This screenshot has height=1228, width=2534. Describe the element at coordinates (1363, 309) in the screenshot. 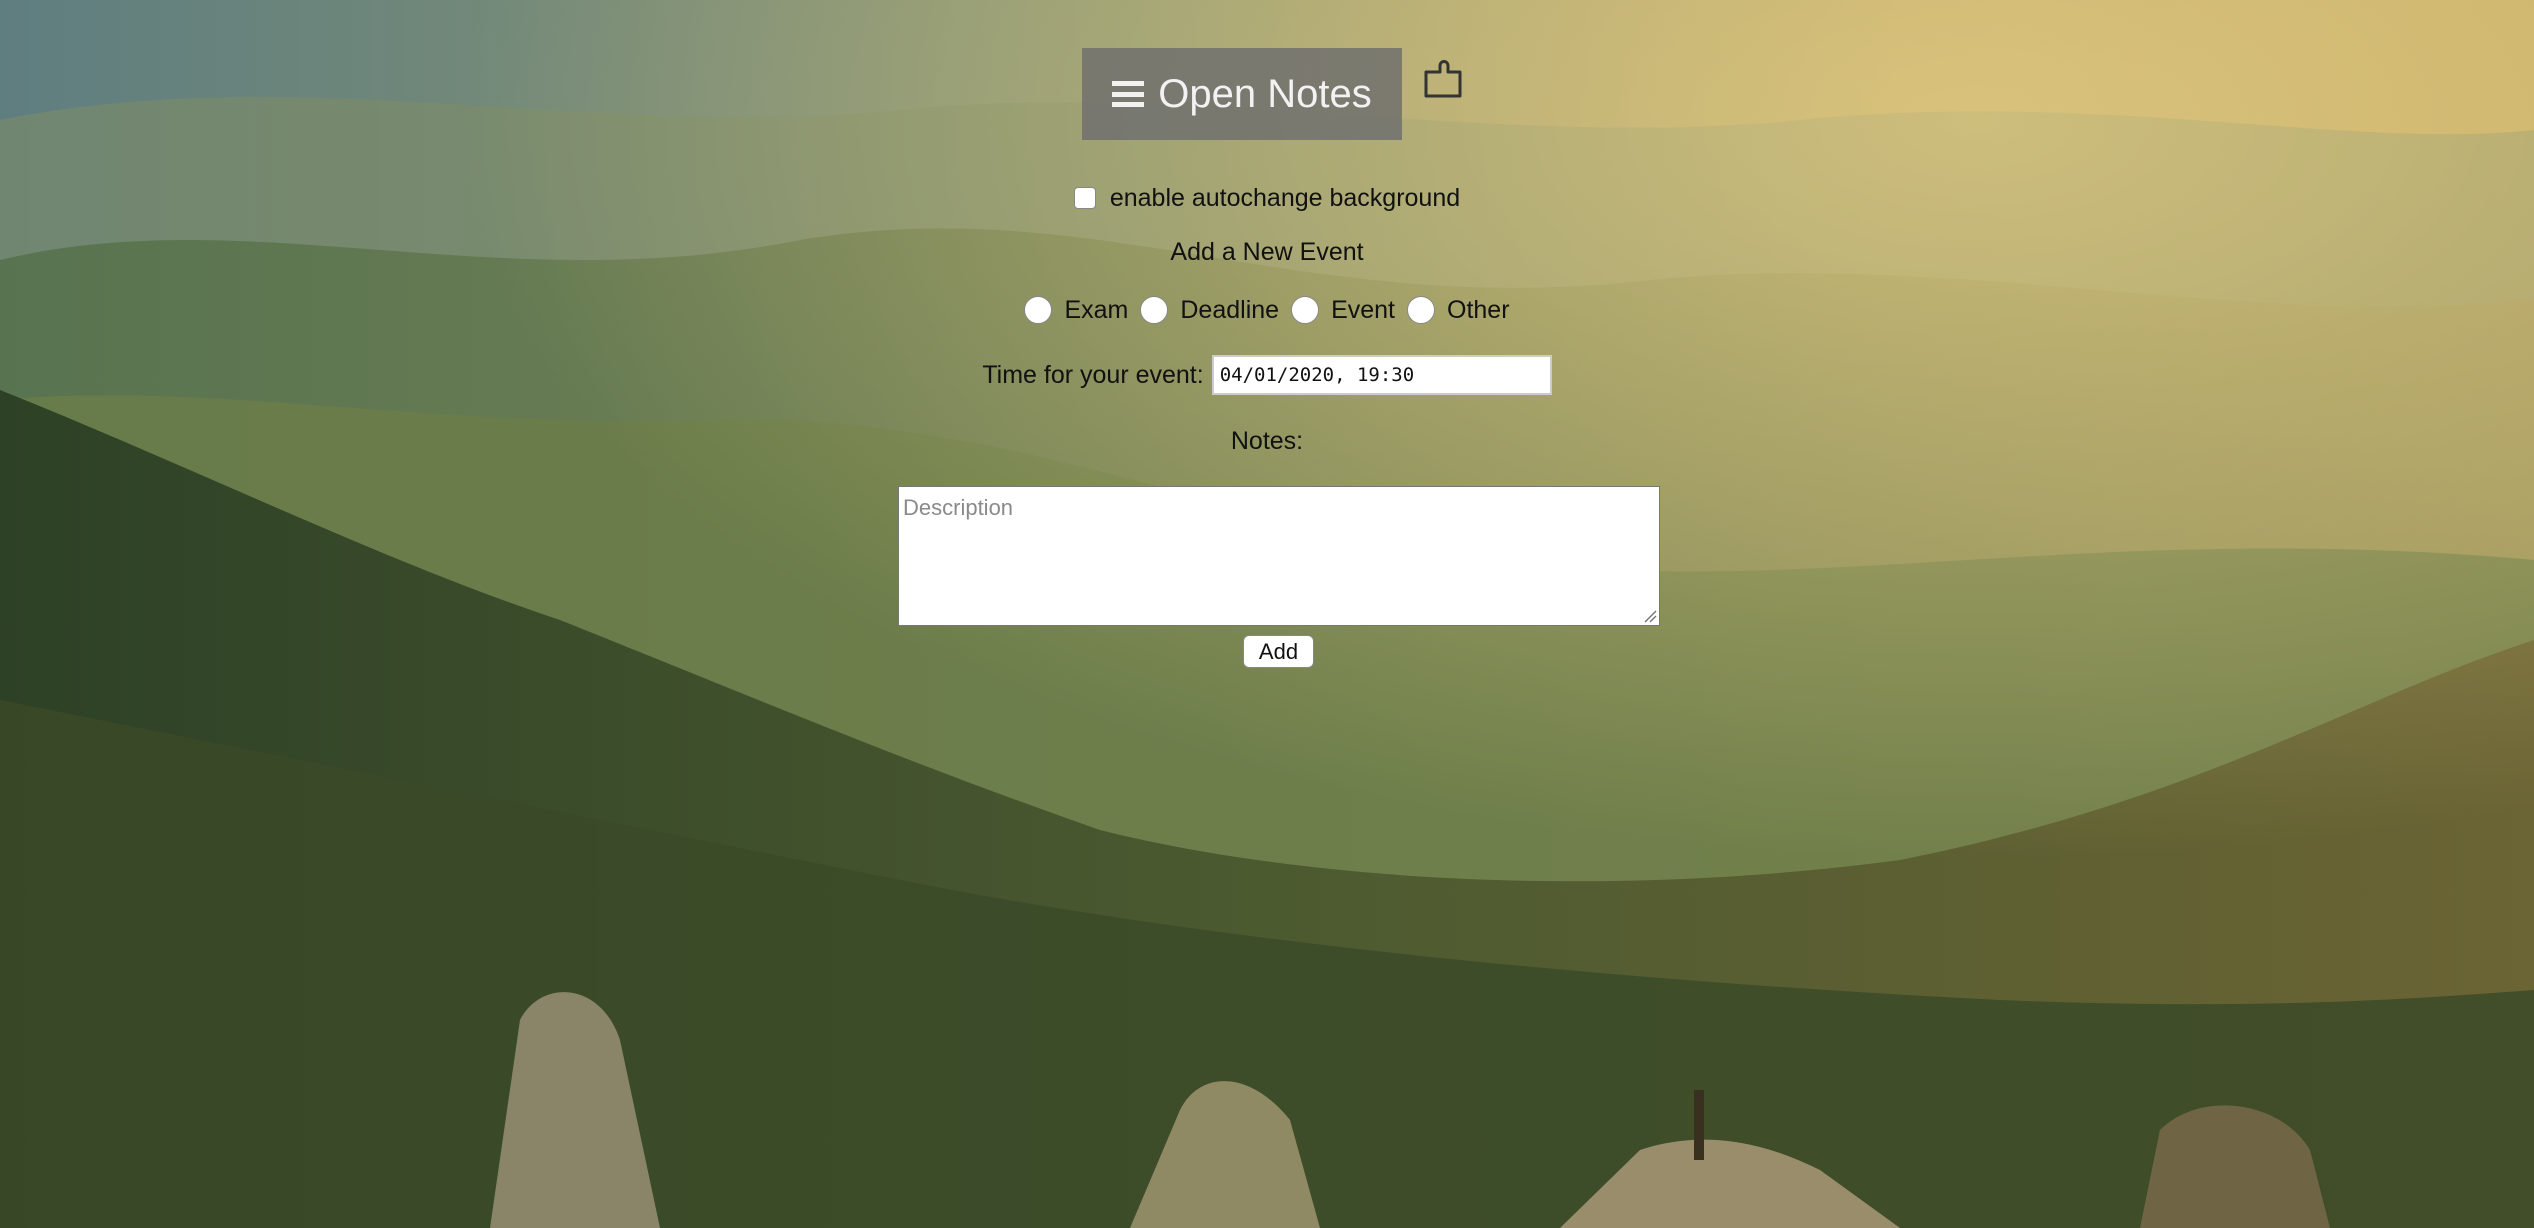

I see `radio-label-event: Event` at that location.